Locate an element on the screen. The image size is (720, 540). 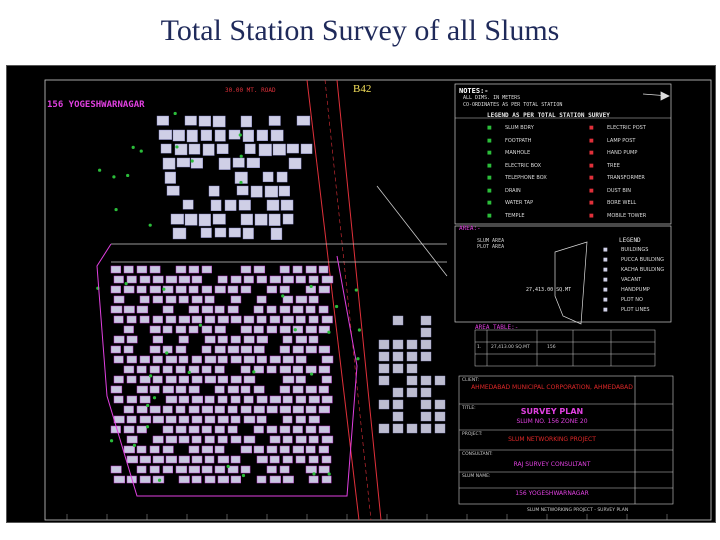
legend-item: ELECTRIC POST is located at coordinates (626, 128).